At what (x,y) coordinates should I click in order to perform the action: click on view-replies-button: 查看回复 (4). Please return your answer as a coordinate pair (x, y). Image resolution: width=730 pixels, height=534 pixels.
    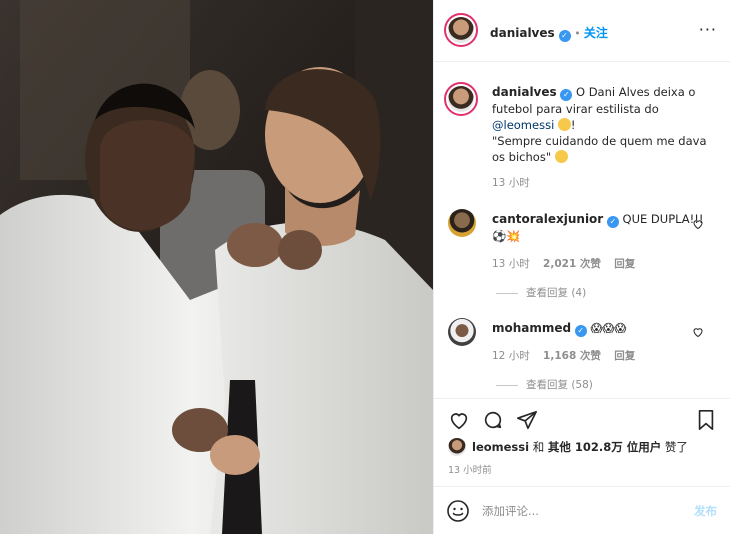
    Looking at the image, I should click on (541, 292).